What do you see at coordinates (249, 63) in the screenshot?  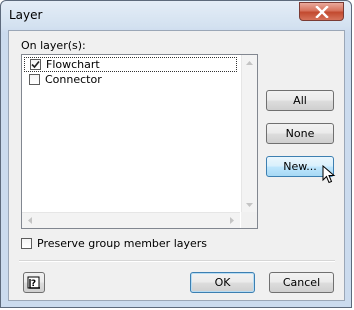 I see `scroll-up-arrow-icon` at bounding box center [249, 63].